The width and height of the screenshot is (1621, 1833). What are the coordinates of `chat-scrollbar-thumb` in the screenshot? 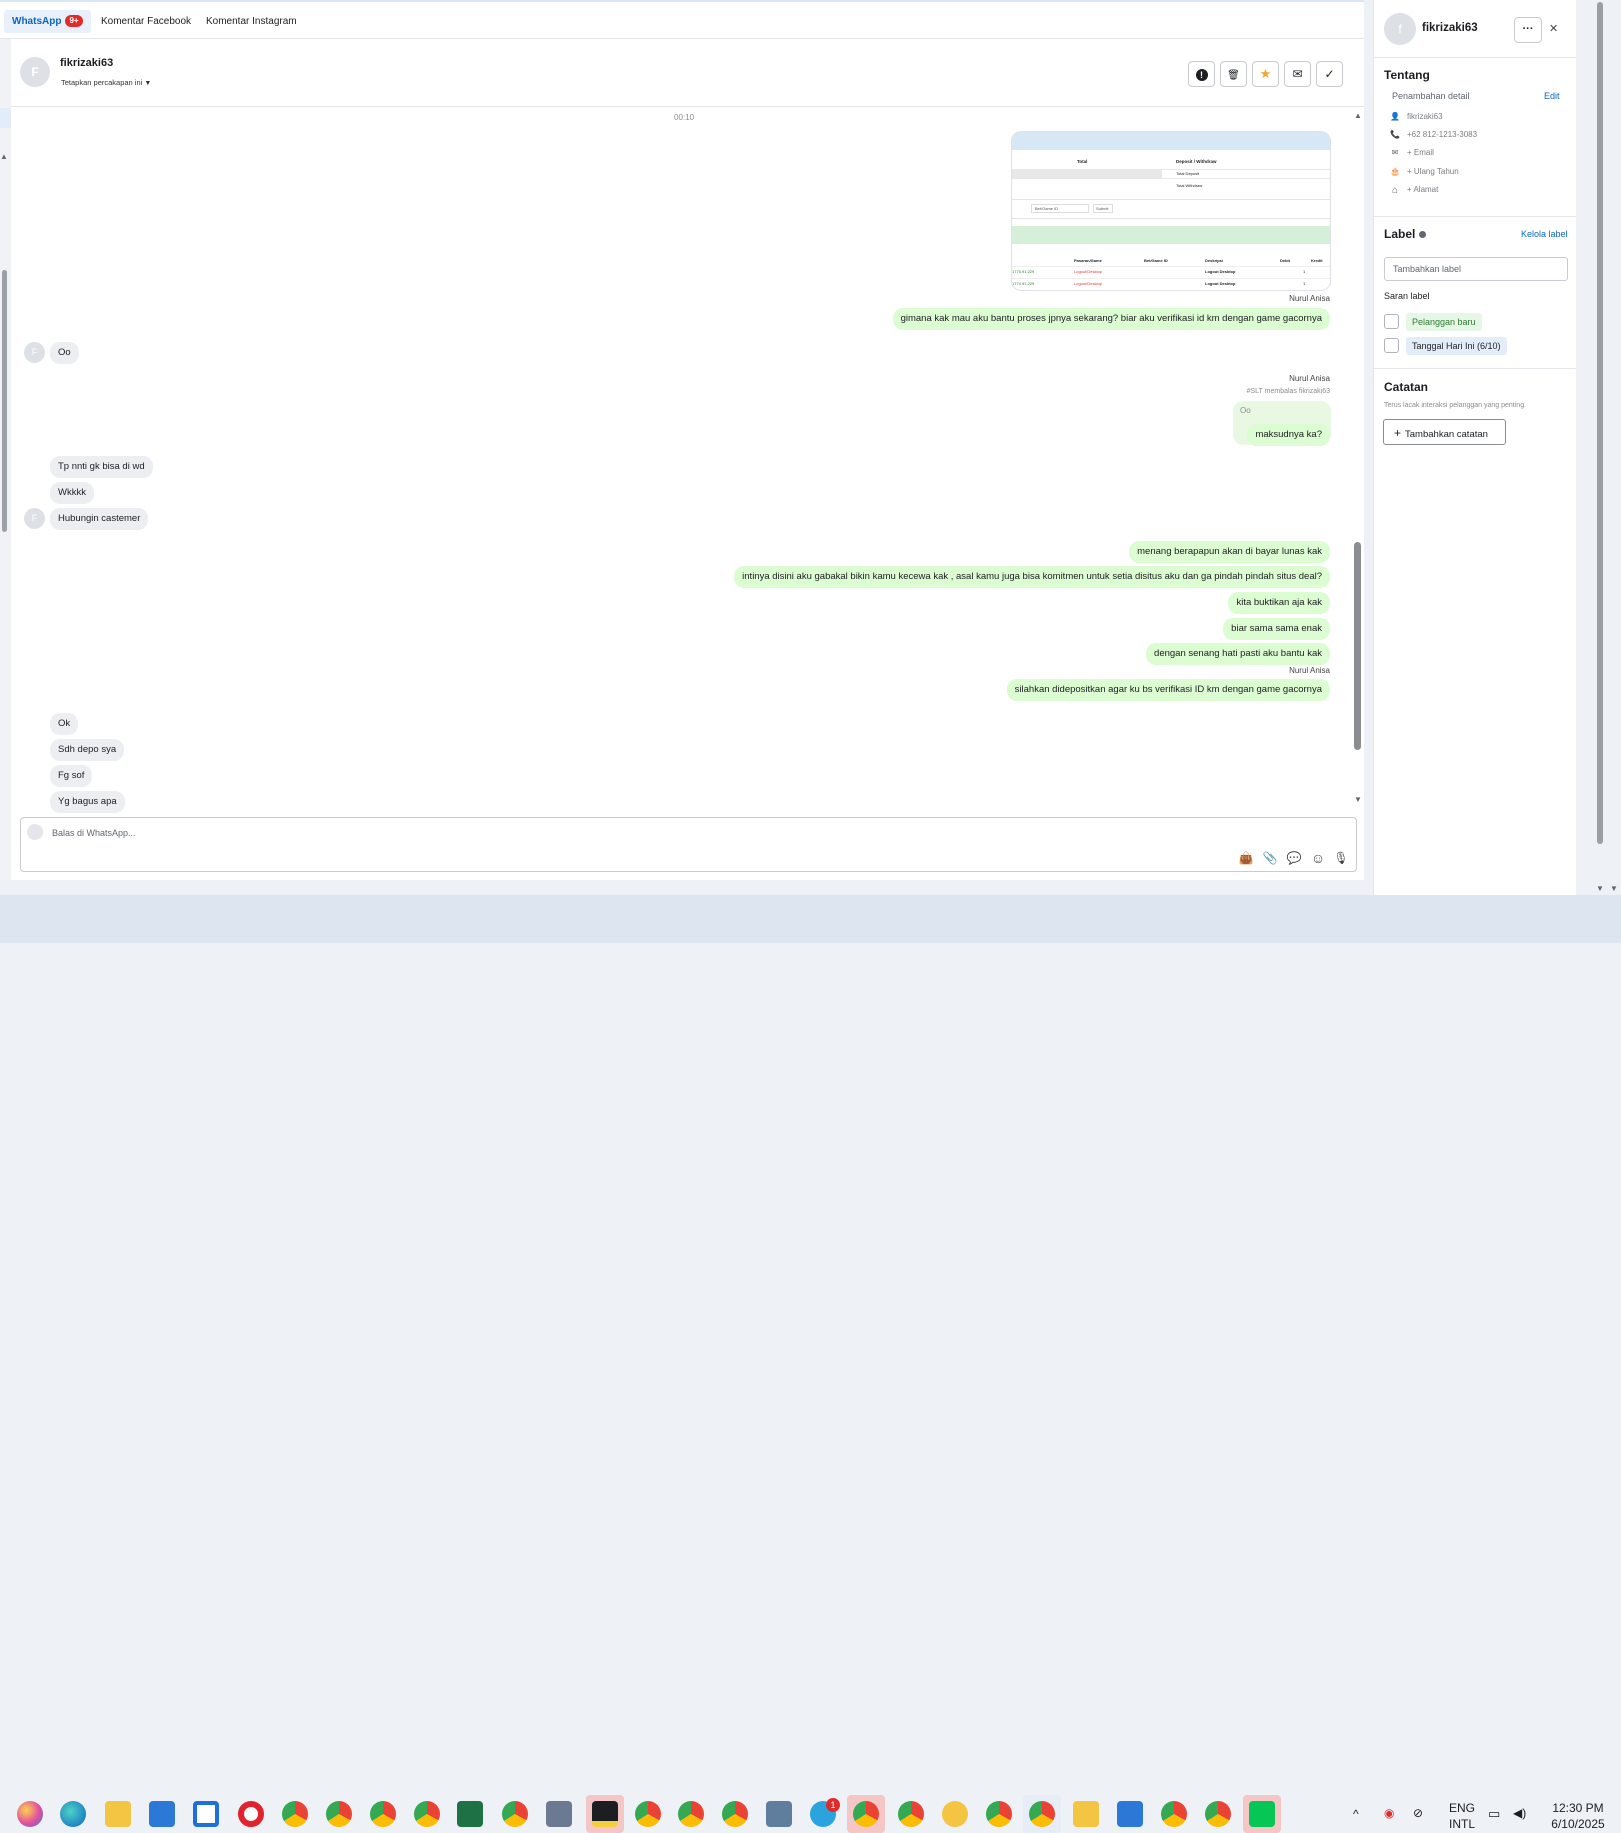 It's located at (1357, 646).